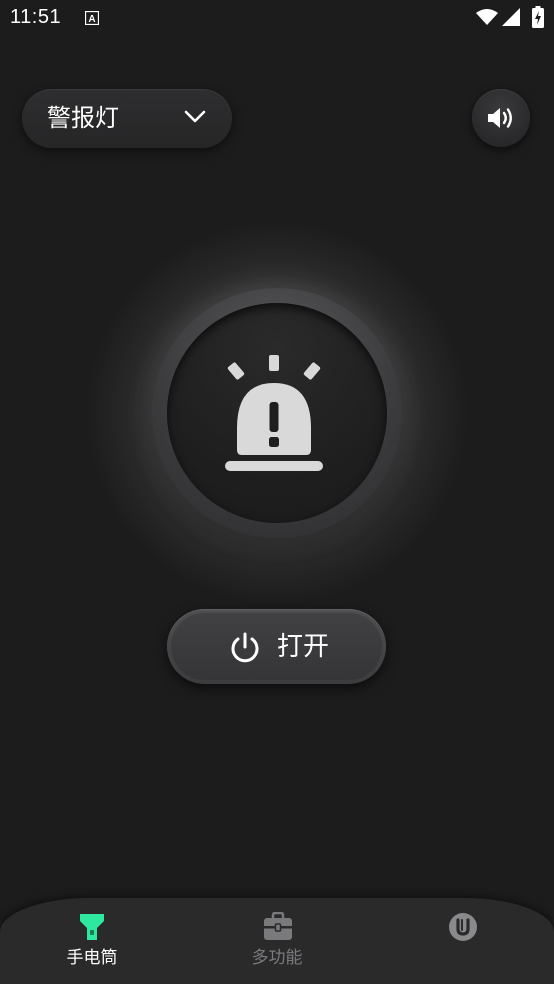  I want to click on nav-item-flashlight: 手电筒, so click(92, 941).